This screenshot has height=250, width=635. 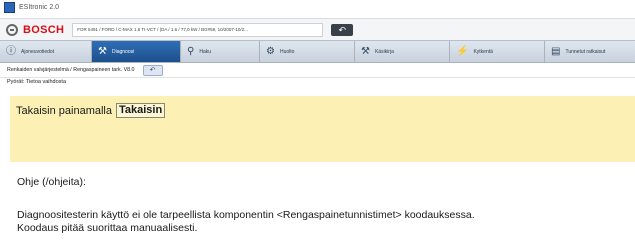 I want to click on tab-service: ⚙ Huolto, so click(x=307, y=51).